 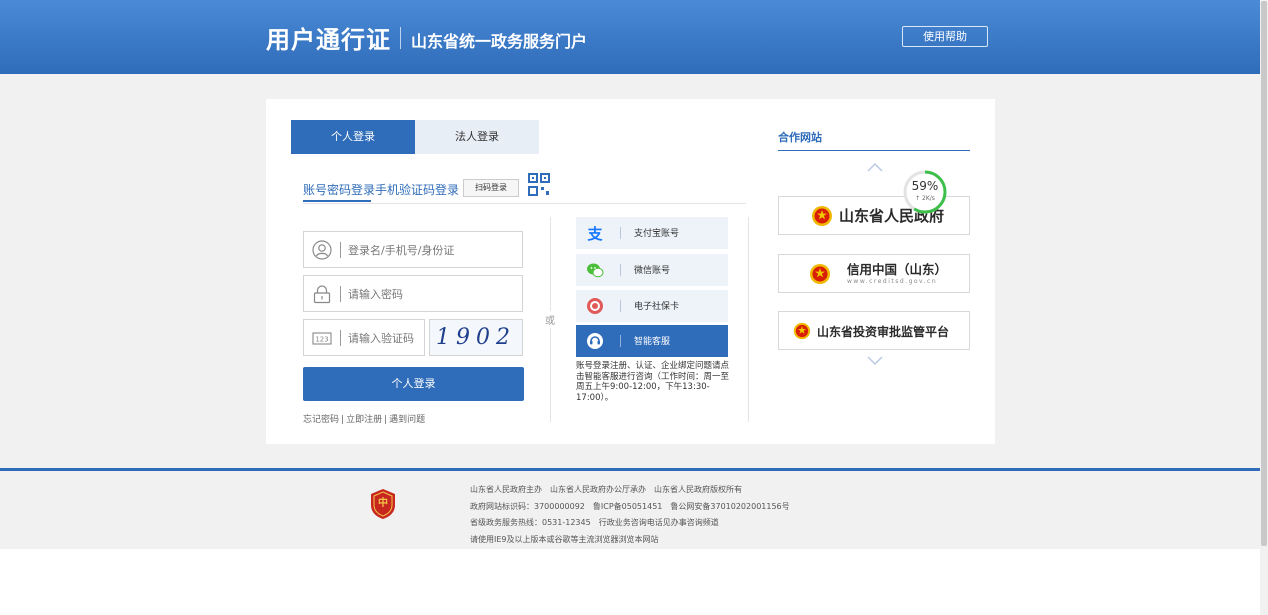 I want to click on partner-credit-china-shandong: 信用中国（山东） www.creditsd.gov.cn, so click(x=874, y=273).